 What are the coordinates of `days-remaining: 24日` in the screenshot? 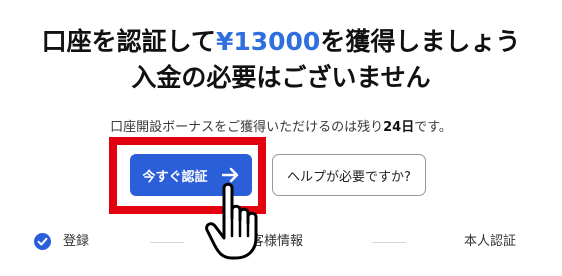 It's located at (399, 127).